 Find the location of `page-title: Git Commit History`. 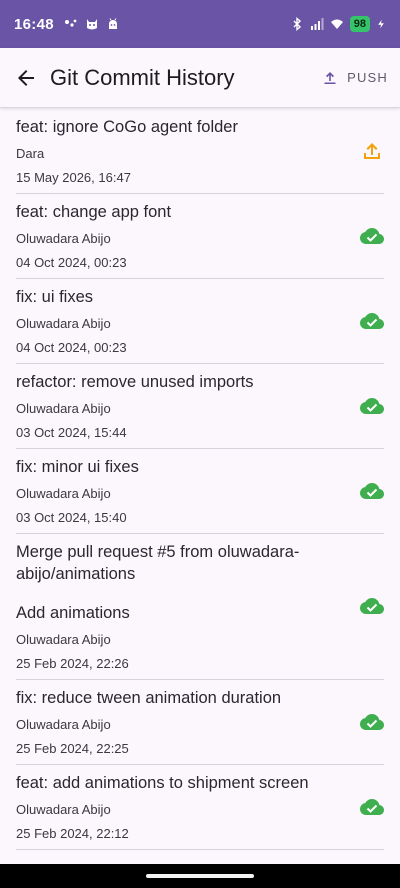

page-title: Git Commit History is located at coordinates (142, 77).